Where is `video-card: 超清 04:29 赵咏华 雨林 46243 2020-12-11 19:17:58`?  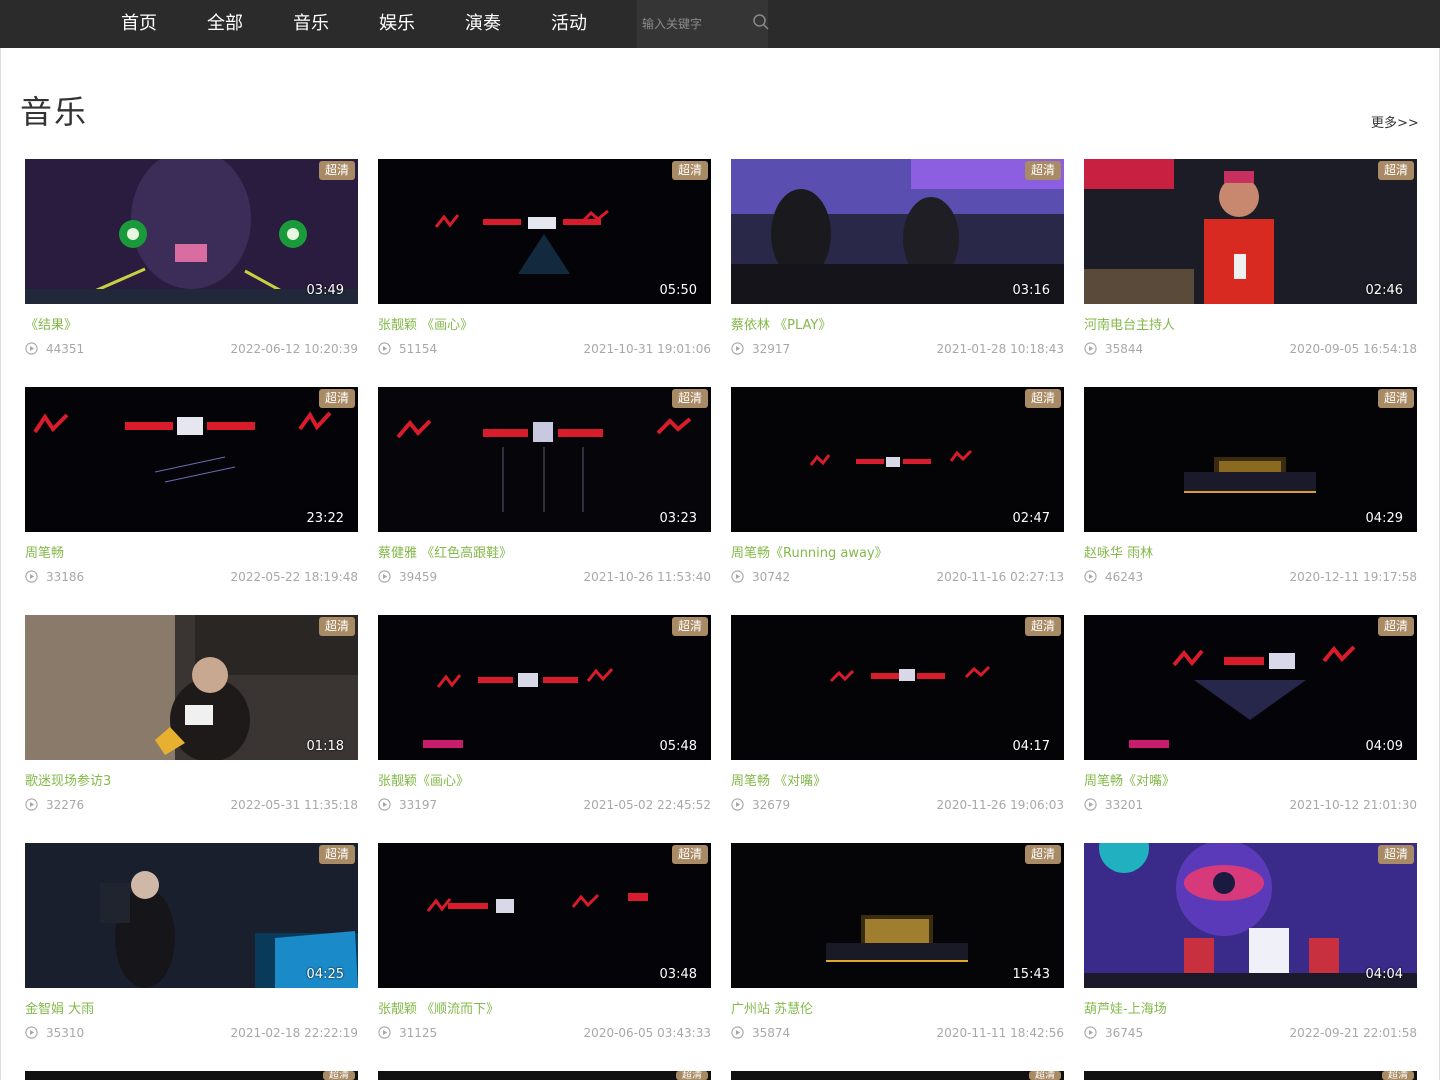
video-card: 超清 04:29 赵咏华 雨林 46243 2020-12-11 19:17:58 is located at coordinates (1250, 485).